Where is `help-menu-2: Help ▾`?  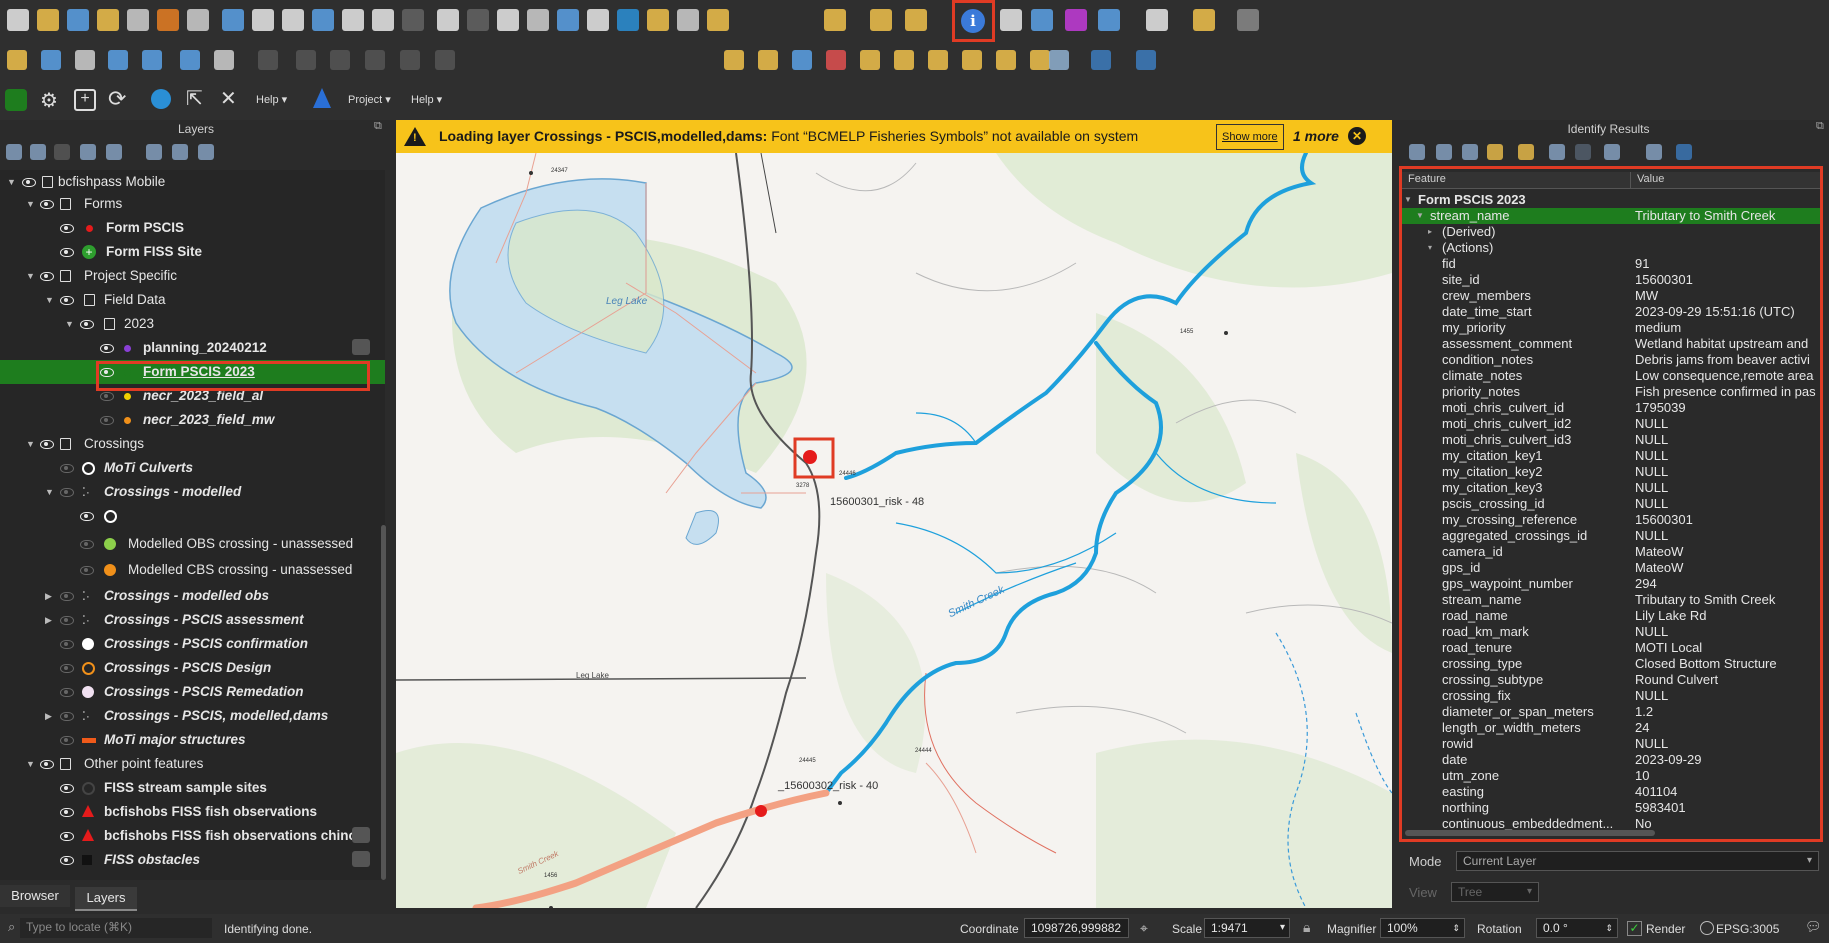
help-menu-2: Help ▾ is located at coordinates (426, 99).